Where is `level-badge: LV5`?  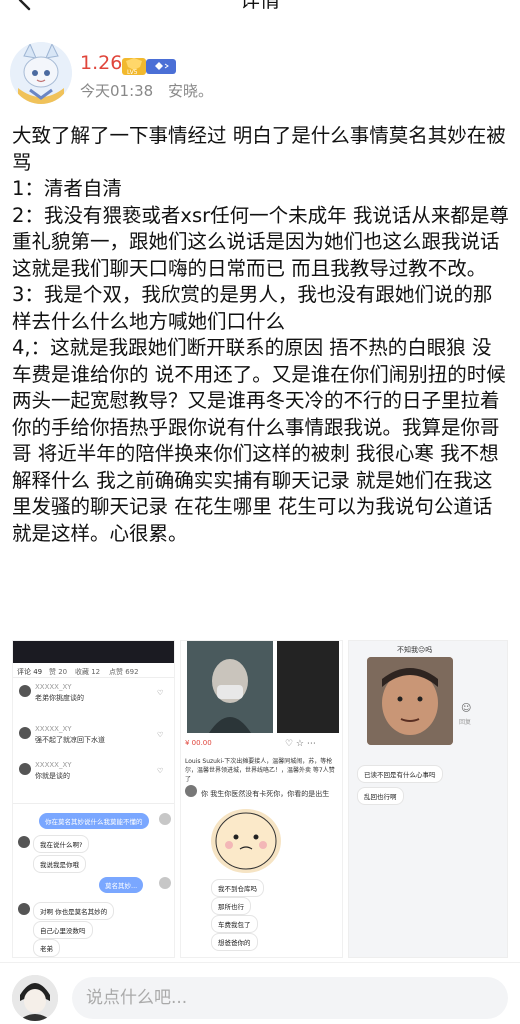
level-badge: LV5 is located at coordinates (149, 67).